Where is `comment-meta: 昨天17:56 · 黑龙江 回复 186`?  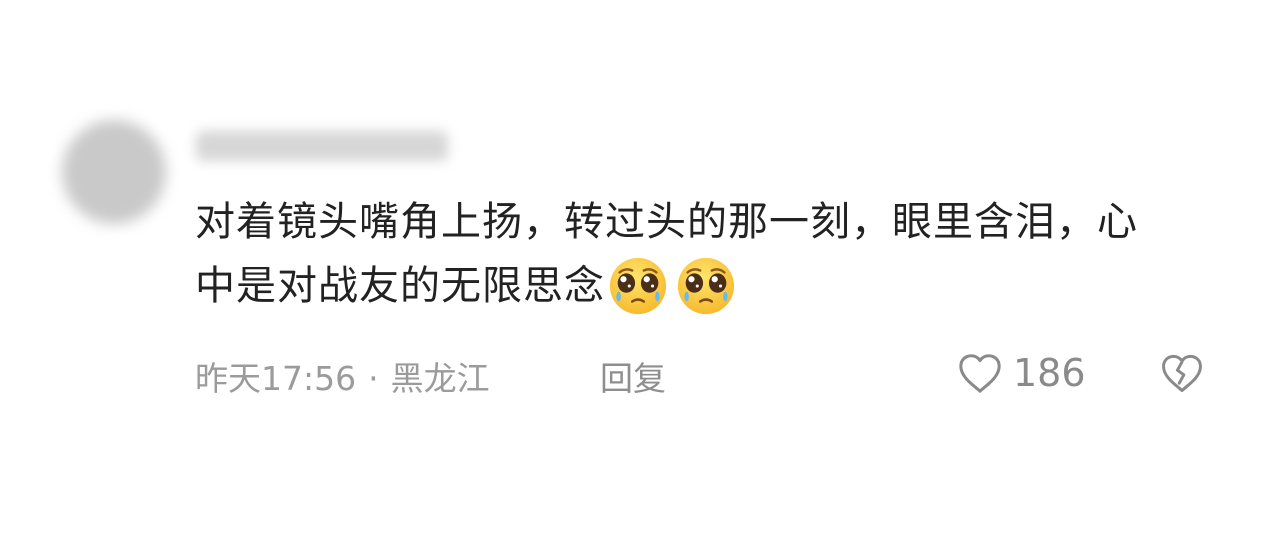 comment-meta: 昨天17:56 · 黑龙江 回复 186 is located at coordinates (715, 376).